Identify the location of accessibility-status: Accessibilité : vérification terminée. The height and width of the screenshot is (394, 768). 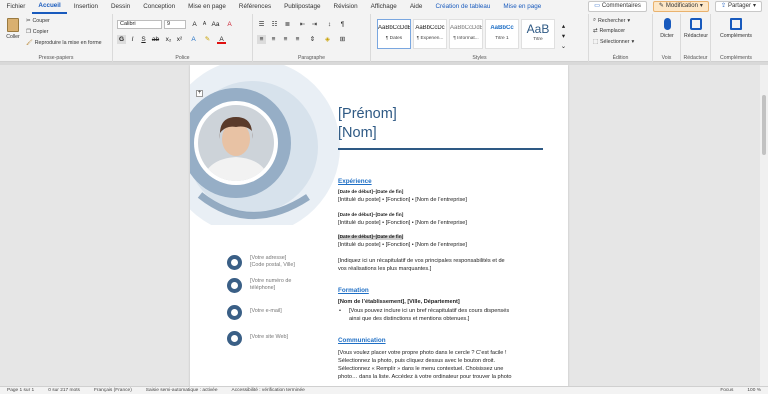
(268, 390).